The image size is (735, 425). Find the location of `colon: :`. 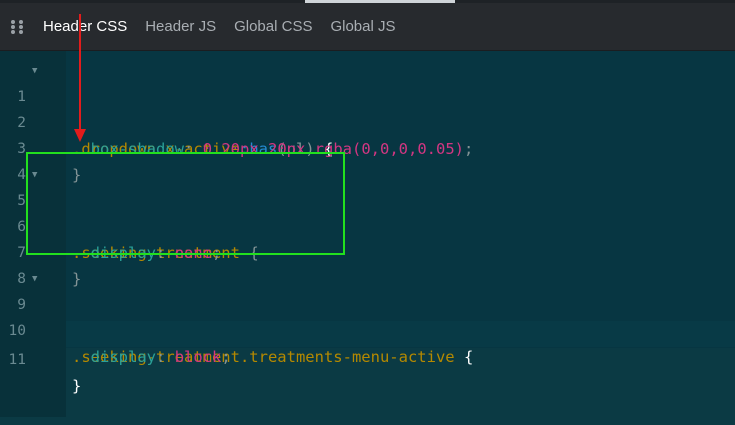

colon: : is located at coordinates (161, 357).